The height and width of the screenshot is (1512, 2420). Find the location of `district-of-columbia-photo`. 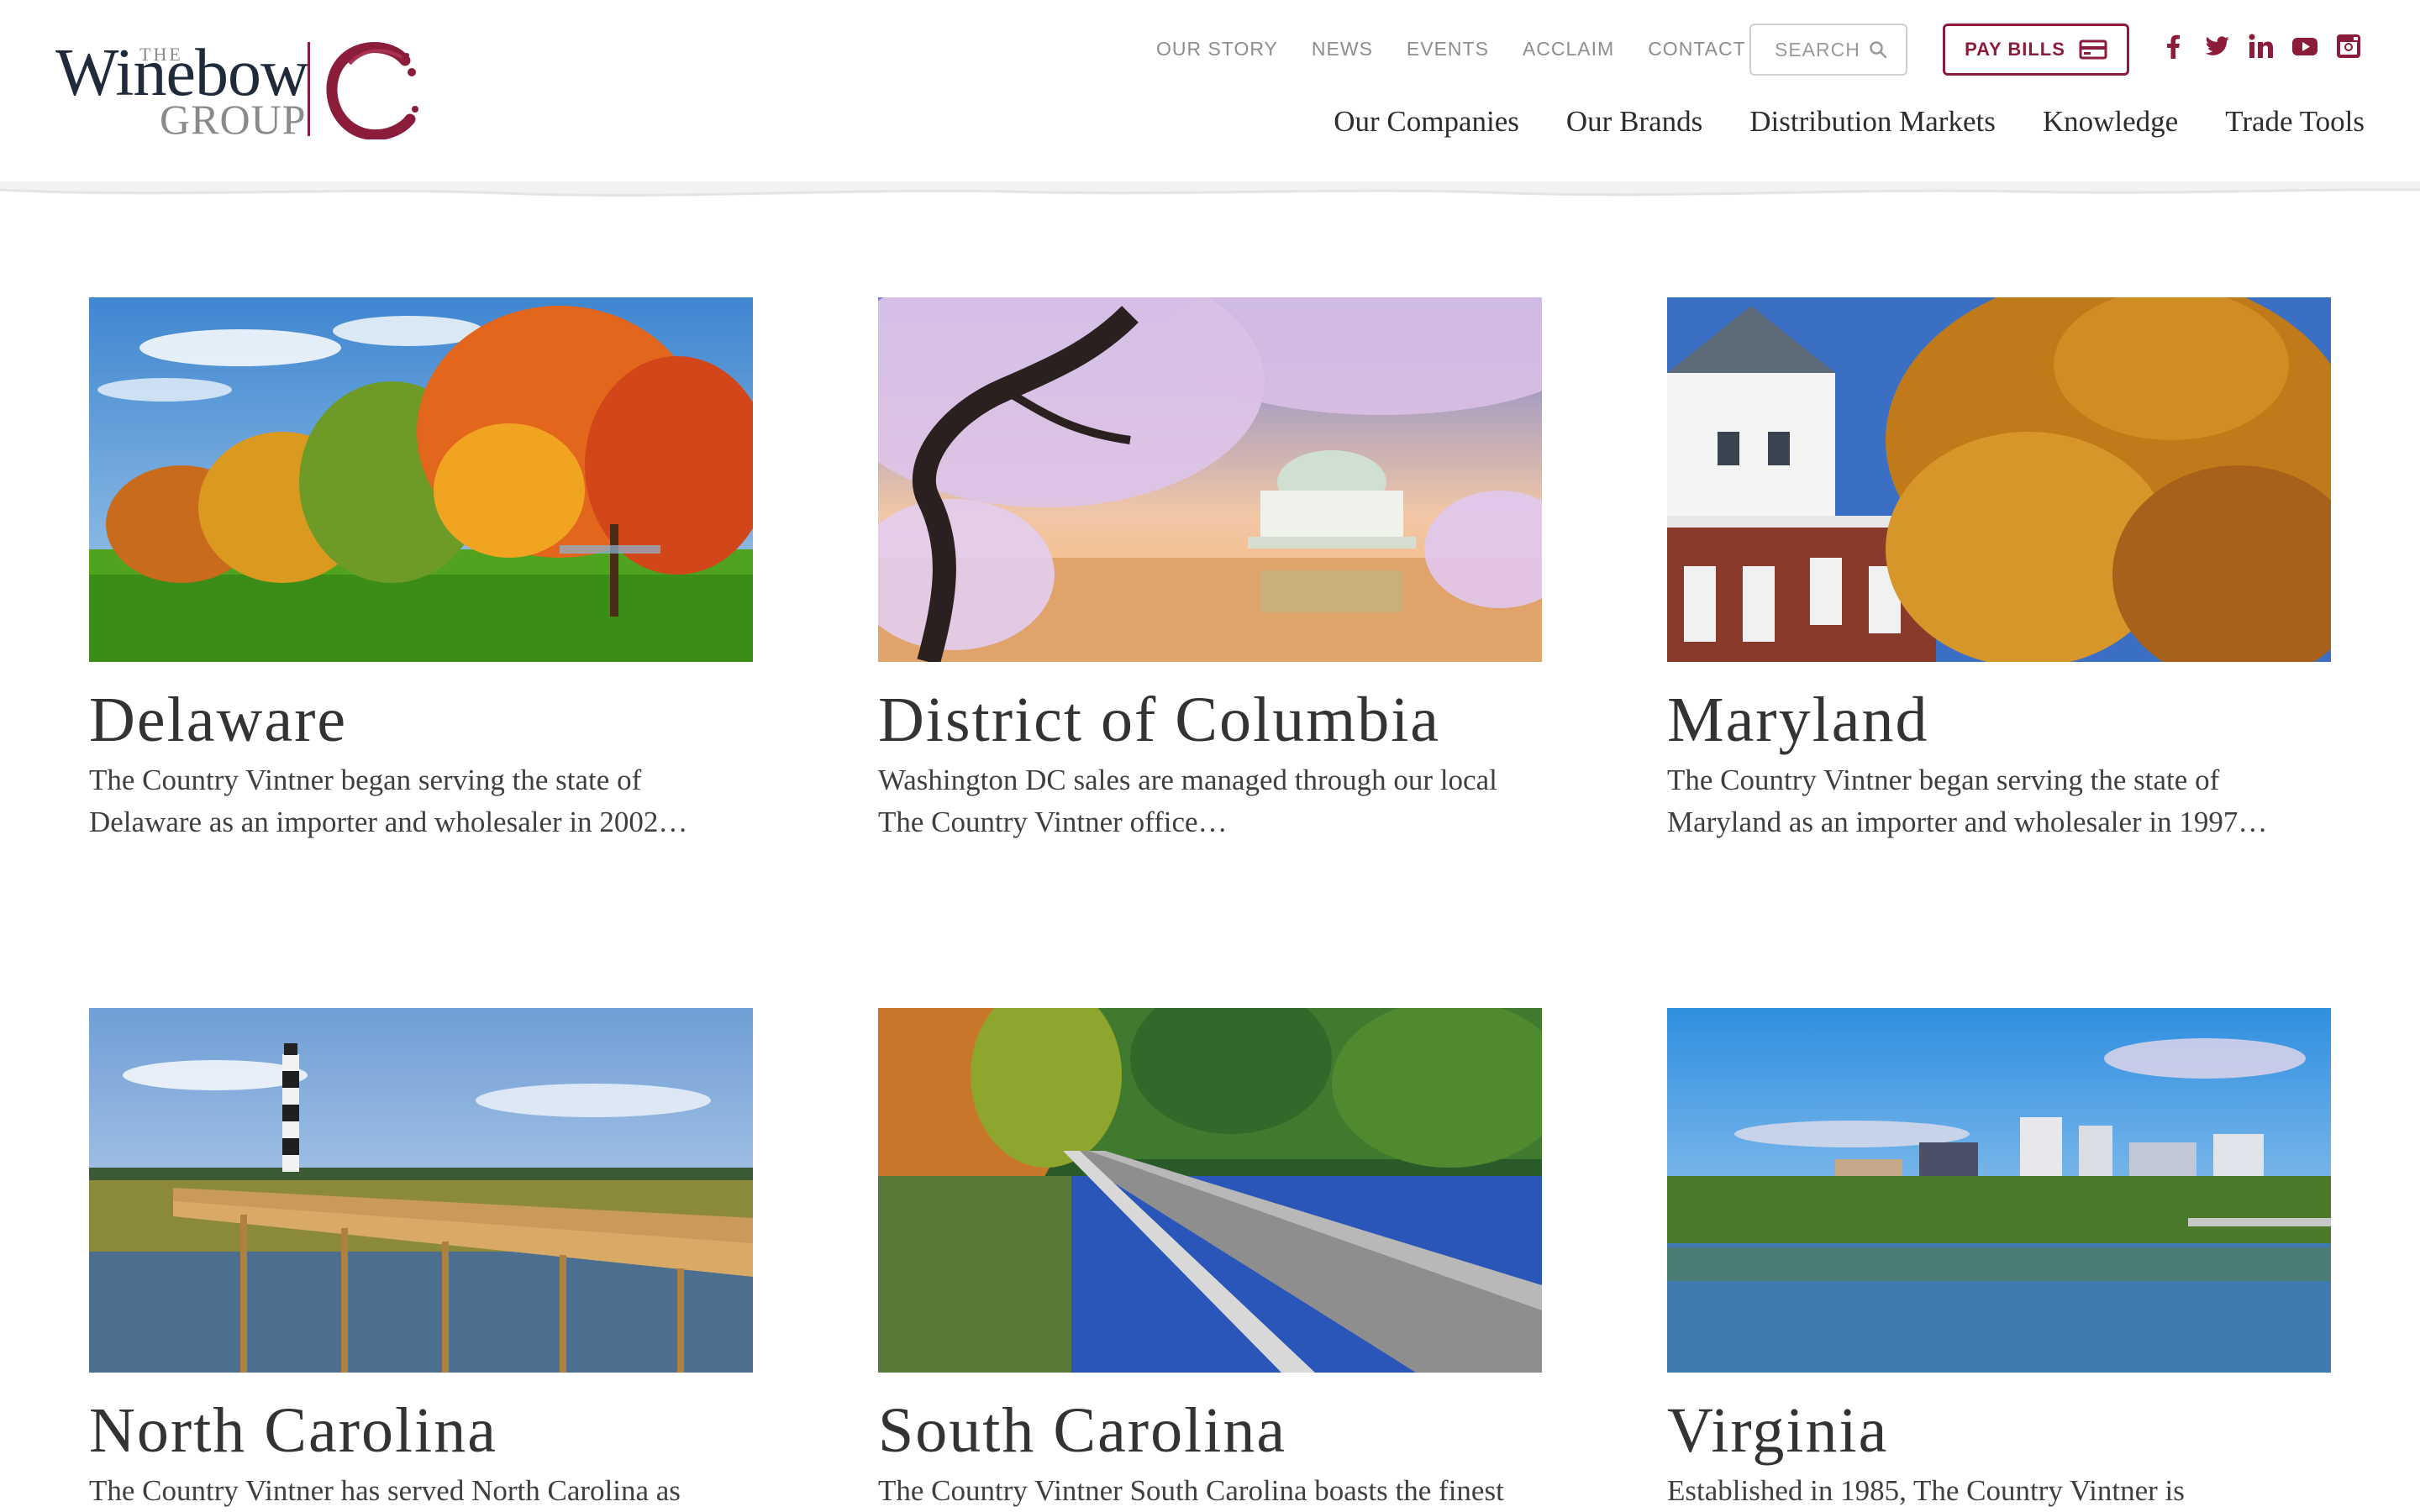

district-of-columbia-photo is located at coordinates (1210, 479).